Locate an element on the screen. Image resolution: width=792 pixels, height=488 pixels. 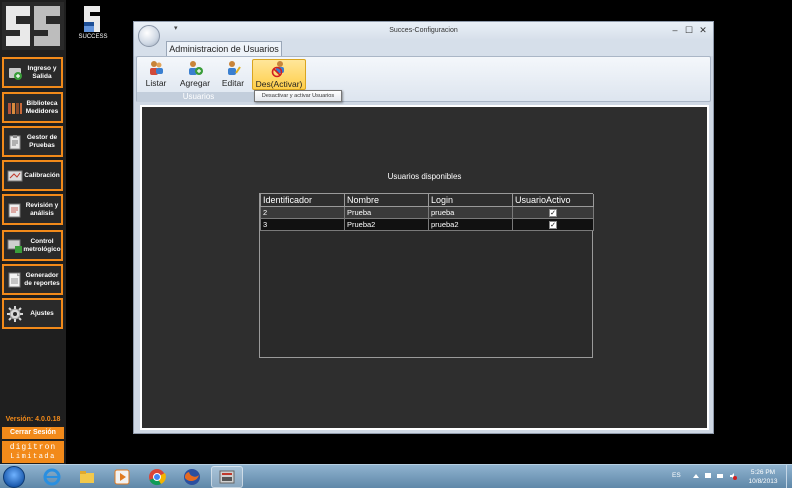
column-header-identificador: Identificador is located at coordinates (302, 200).